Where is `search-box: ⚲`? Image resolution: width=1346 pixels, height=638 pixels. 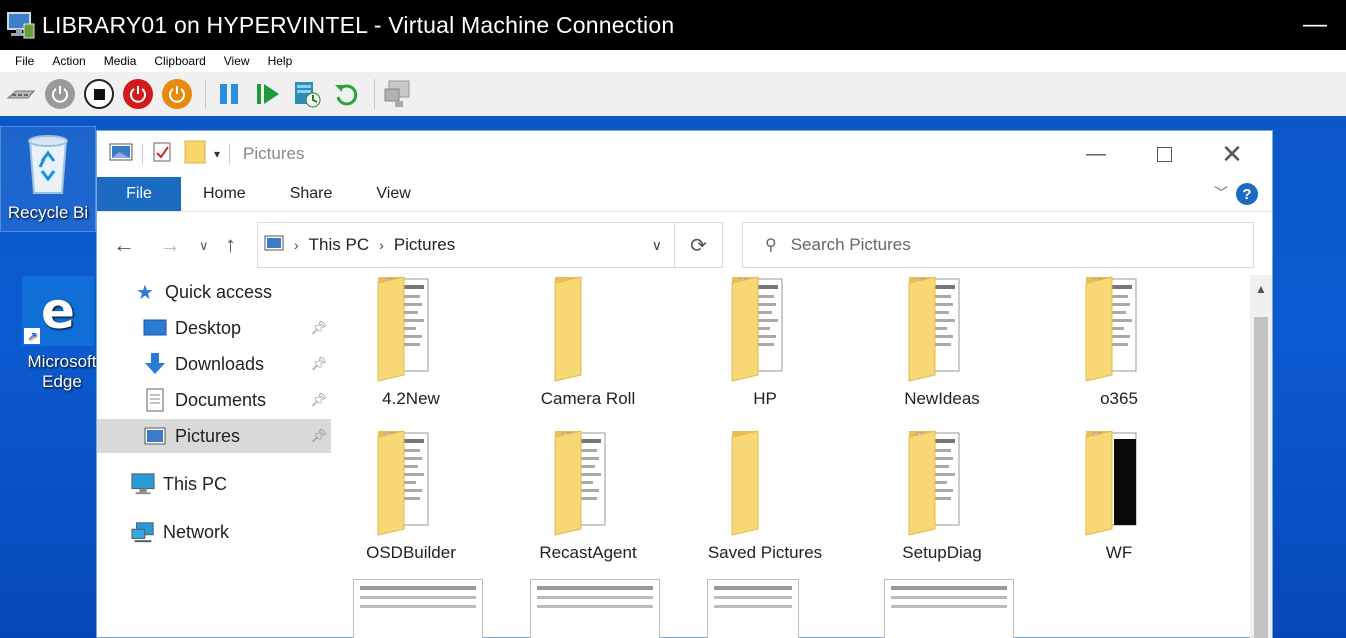 search-box: ⚲ is located at coordinates (998, 245).